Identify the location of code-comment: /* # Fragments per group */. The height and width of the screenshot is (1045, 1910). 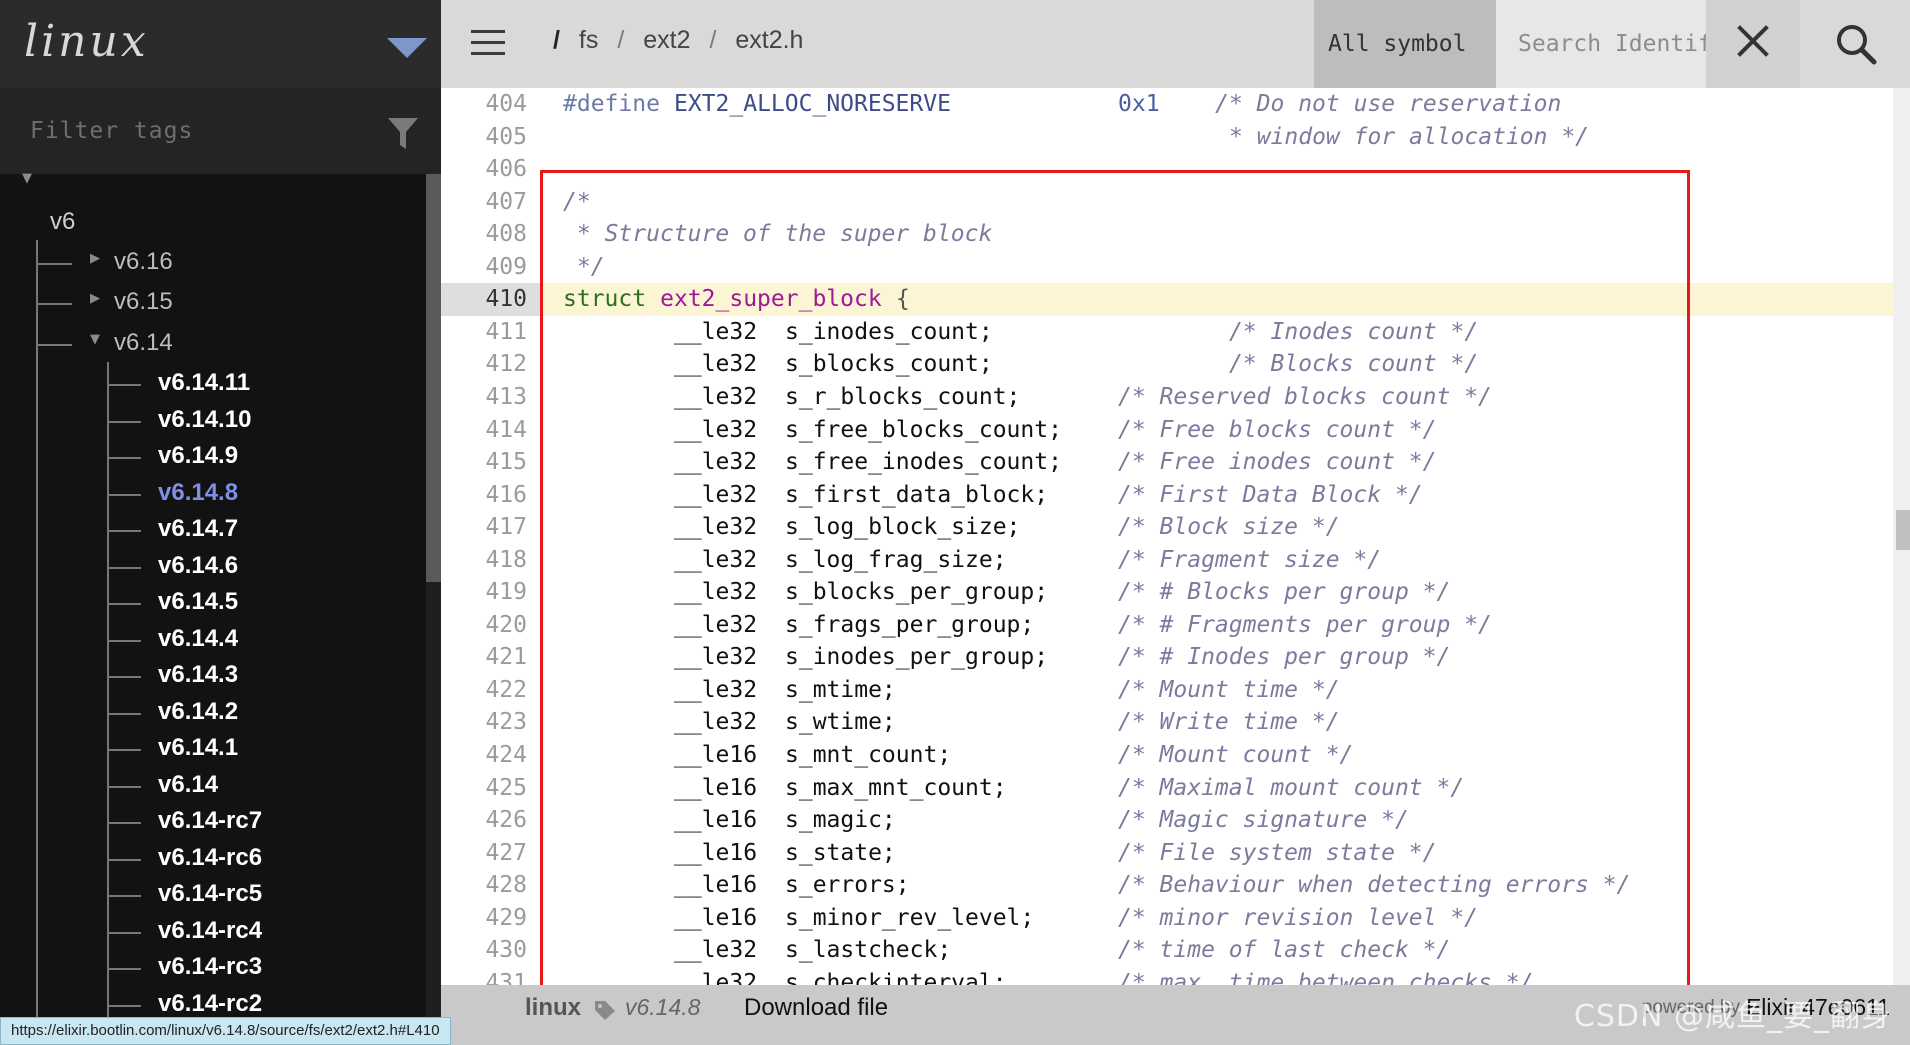
(1305, 624).